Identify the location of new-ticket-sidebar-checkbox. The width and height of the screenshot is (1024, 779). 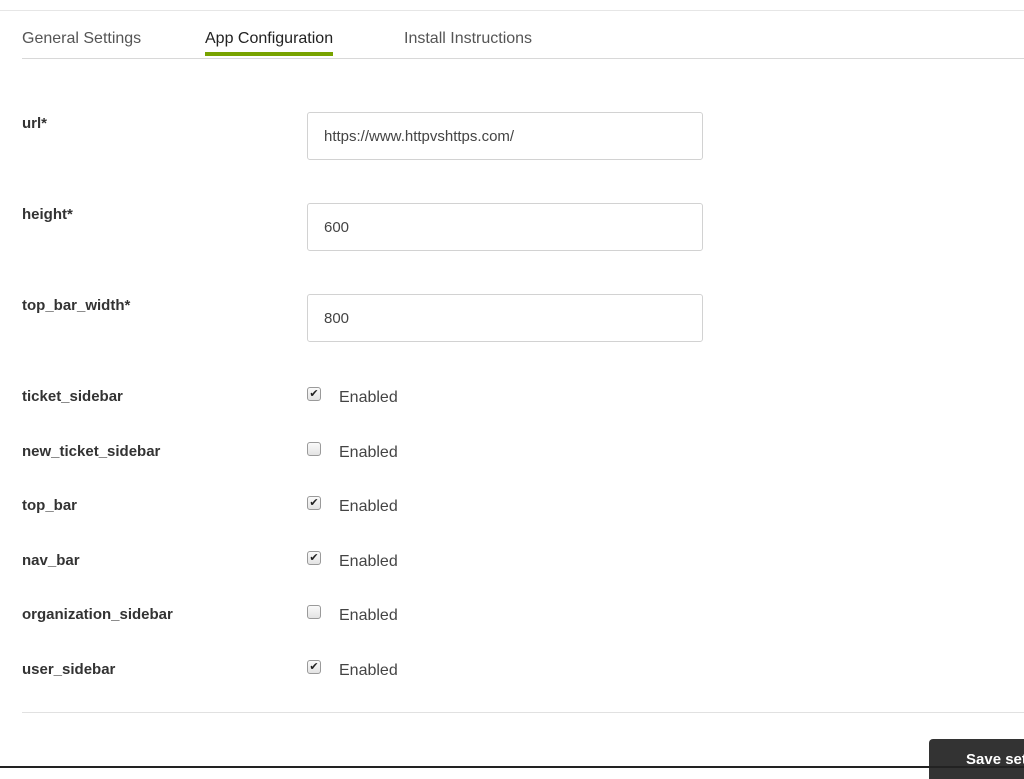
(314, 449).